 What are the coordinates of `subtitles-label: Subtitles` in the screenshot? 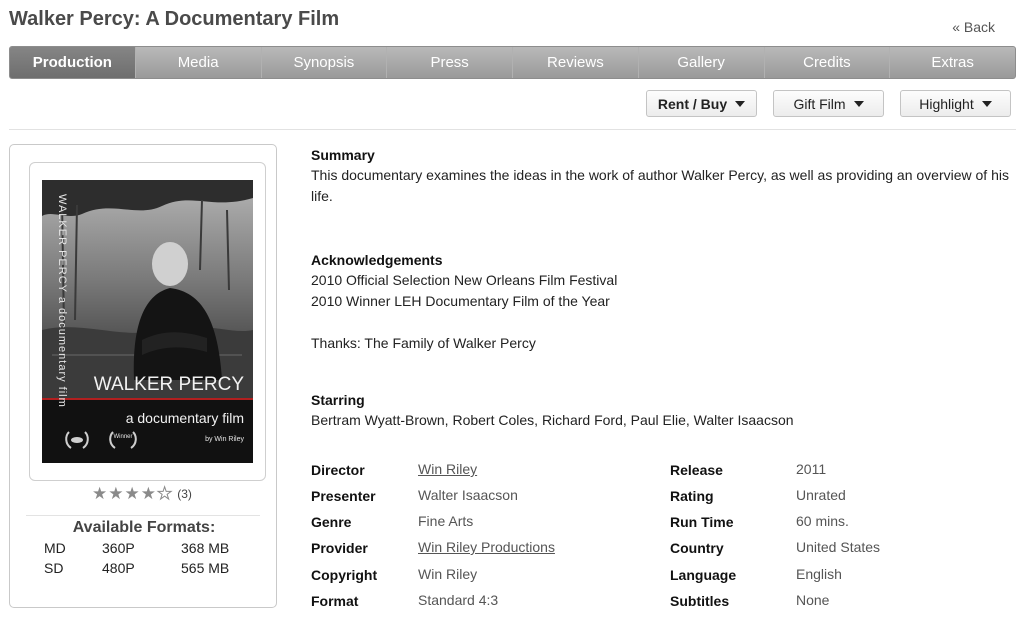 It's located at (700, 601).